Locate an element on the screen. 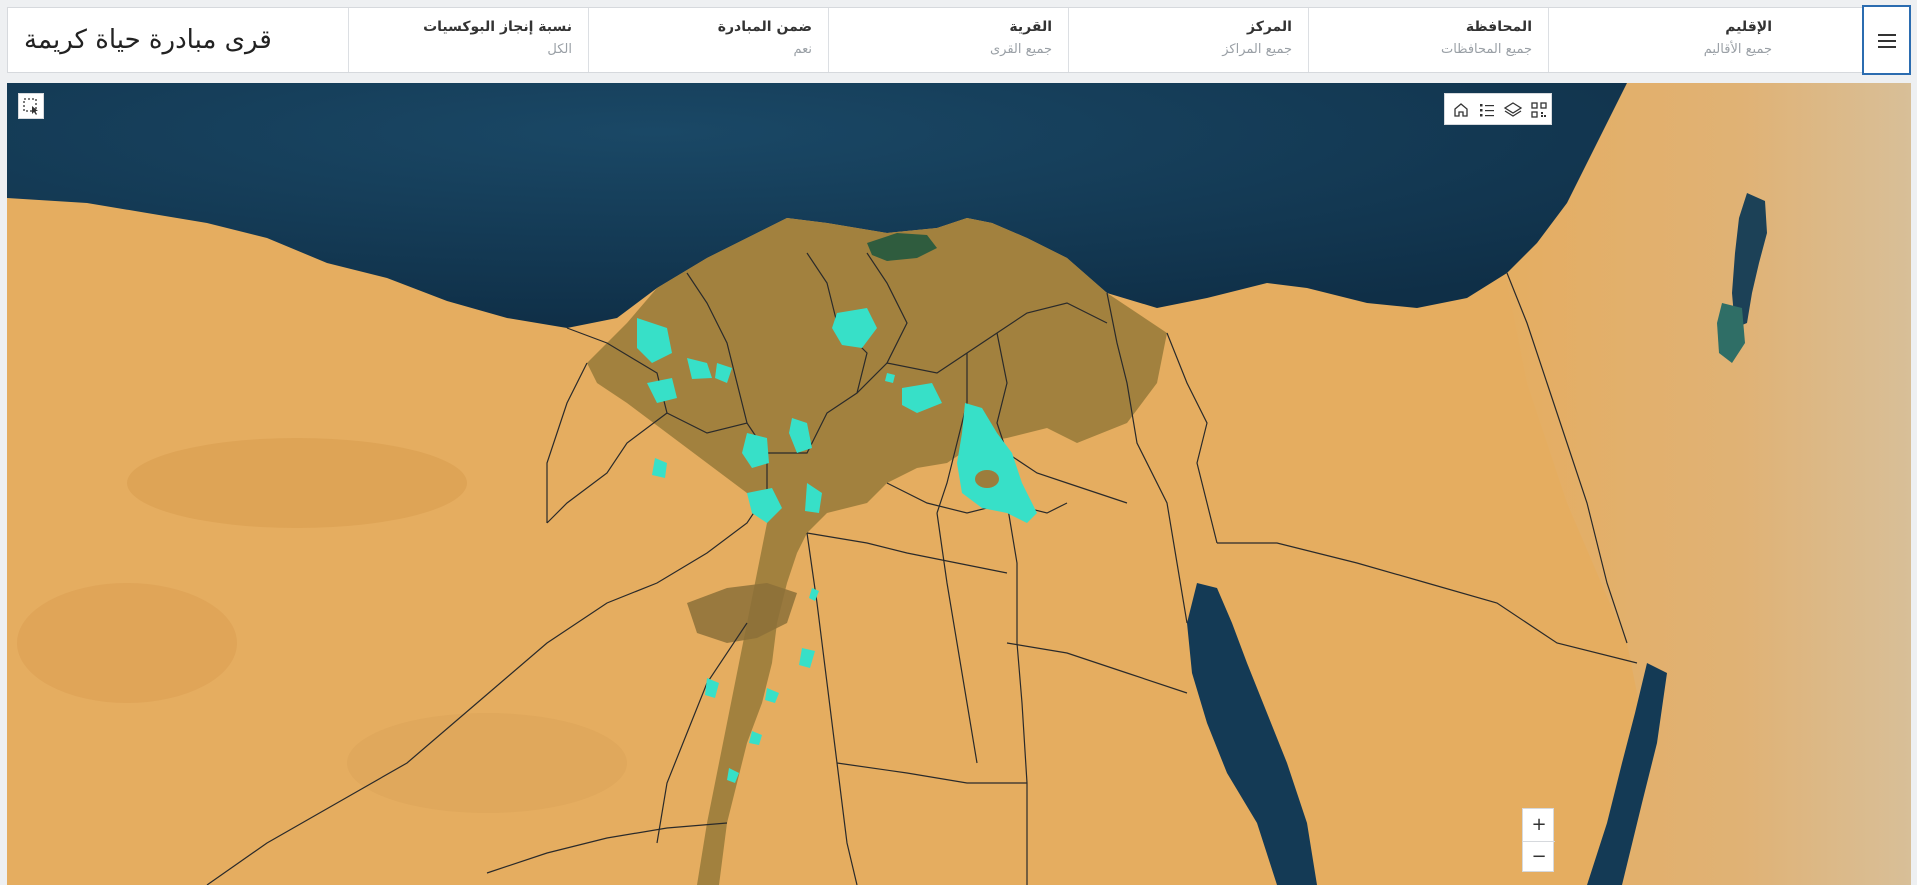 This screenshot has width=1917, height=885. filter-value: الكل is located at coordinates (559, 49).